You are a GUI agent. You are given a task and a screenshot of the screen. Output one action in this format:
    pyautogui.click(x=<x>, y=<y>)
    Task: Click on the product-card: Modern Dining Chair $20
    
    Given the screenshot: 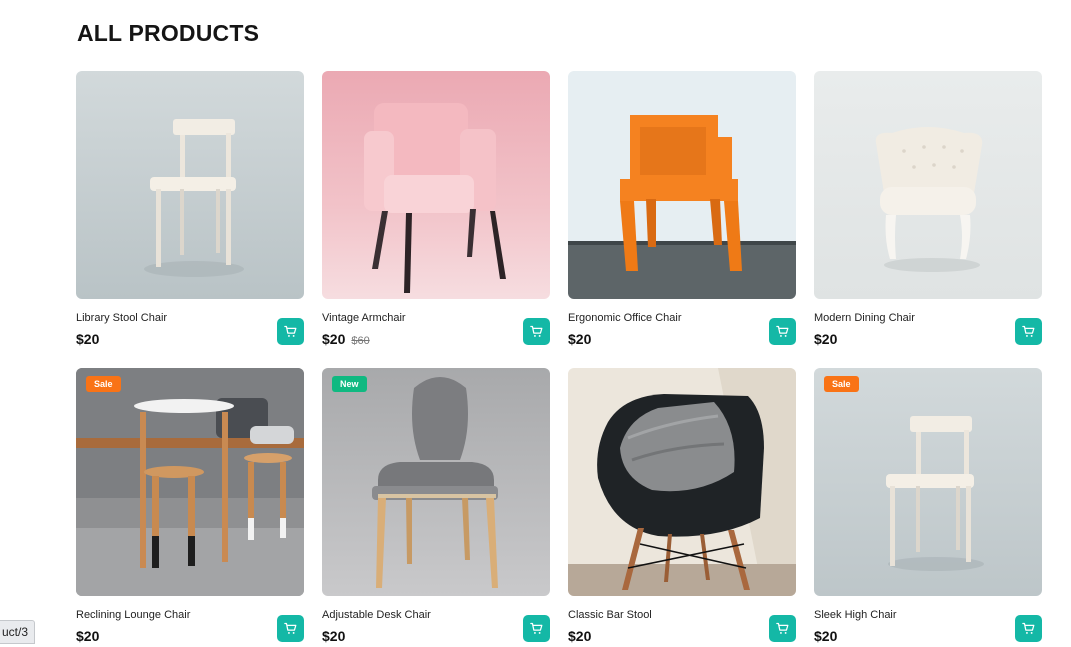 What is the action you would take?
    pyautogui.click(x=928, y=210)
    